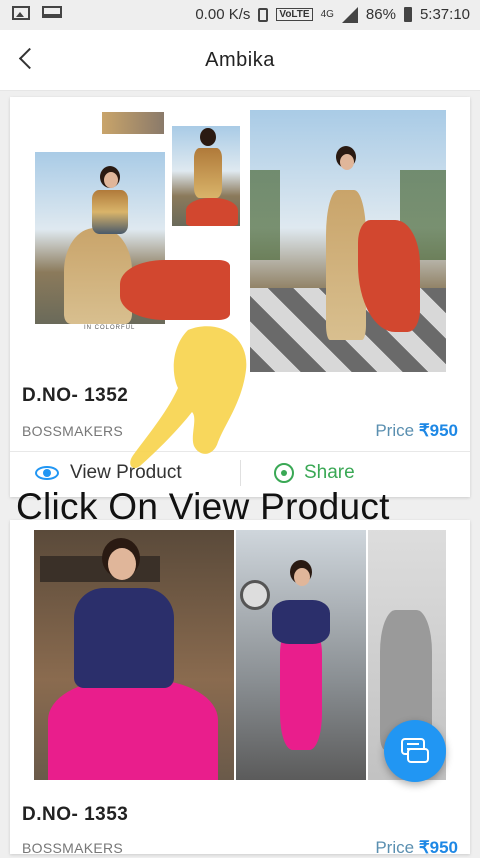  What do you see at coordinates (47, 473) in the screenshot?
I see `eye-icon` at bounding box center [47, 473].